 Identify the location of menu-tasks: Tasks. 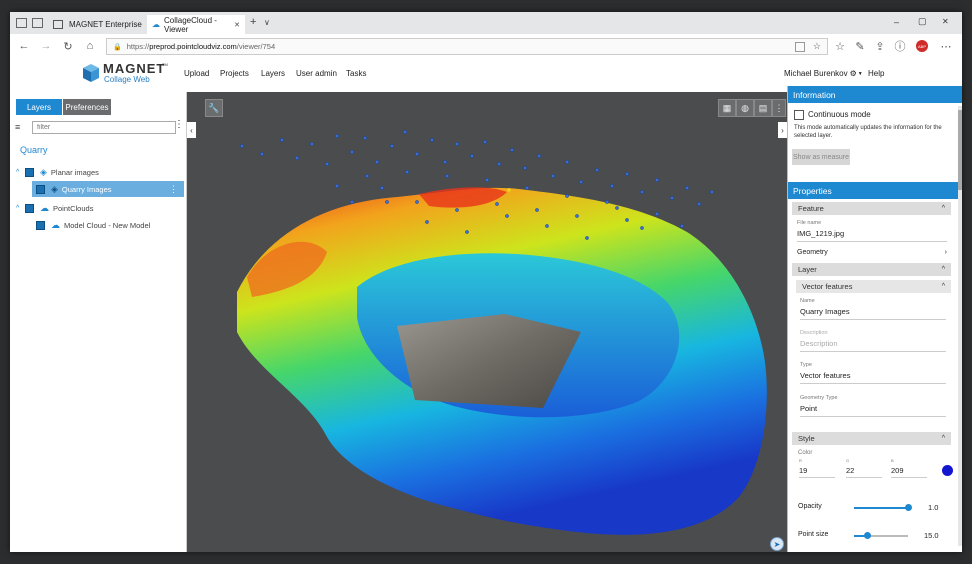
(356, 73).